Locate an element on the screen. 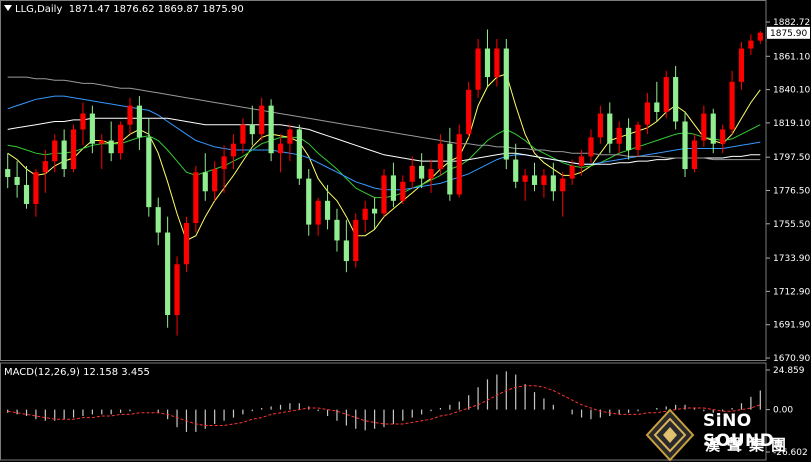 The width and height of the screenshot is (811, 462). y-tick-label: 1776.50 is located at coordinates (791, 191).